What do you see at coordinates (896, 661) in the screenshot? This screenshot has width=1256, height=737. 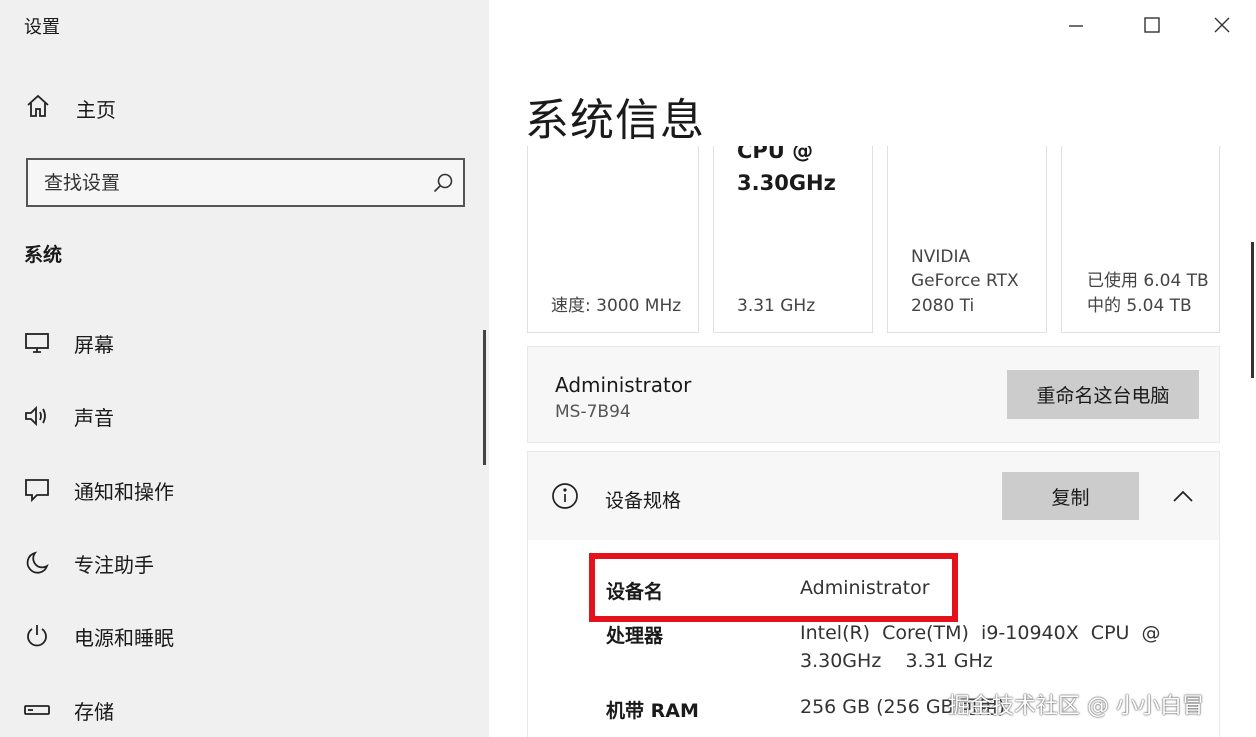 I see `spec-value: 3.30GHz 3.31 GHz` at bounding box center [896, 661].